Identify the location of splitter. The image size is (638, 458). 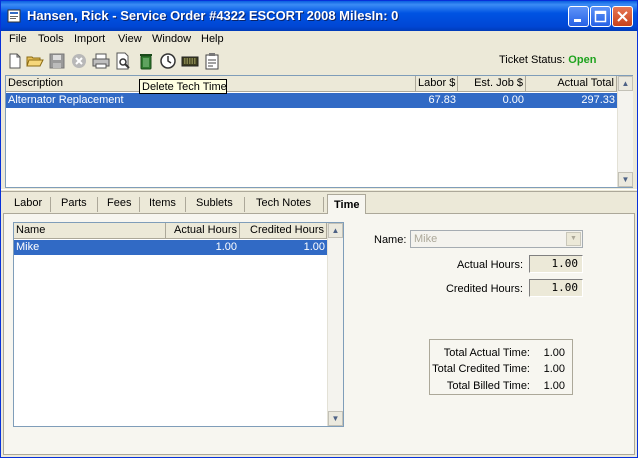
(319, 190).